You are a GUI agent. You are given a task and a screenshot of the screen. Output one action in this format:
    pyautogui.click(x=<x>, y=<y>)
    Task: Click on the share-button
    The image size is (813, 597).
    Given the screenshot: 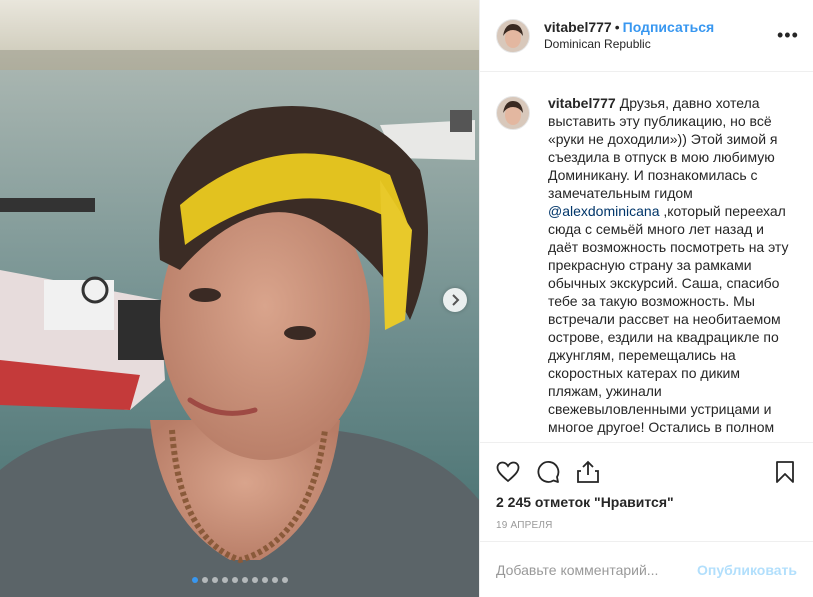 What is the action you would take?
    pyautogui.click(x=588, y=472)
    